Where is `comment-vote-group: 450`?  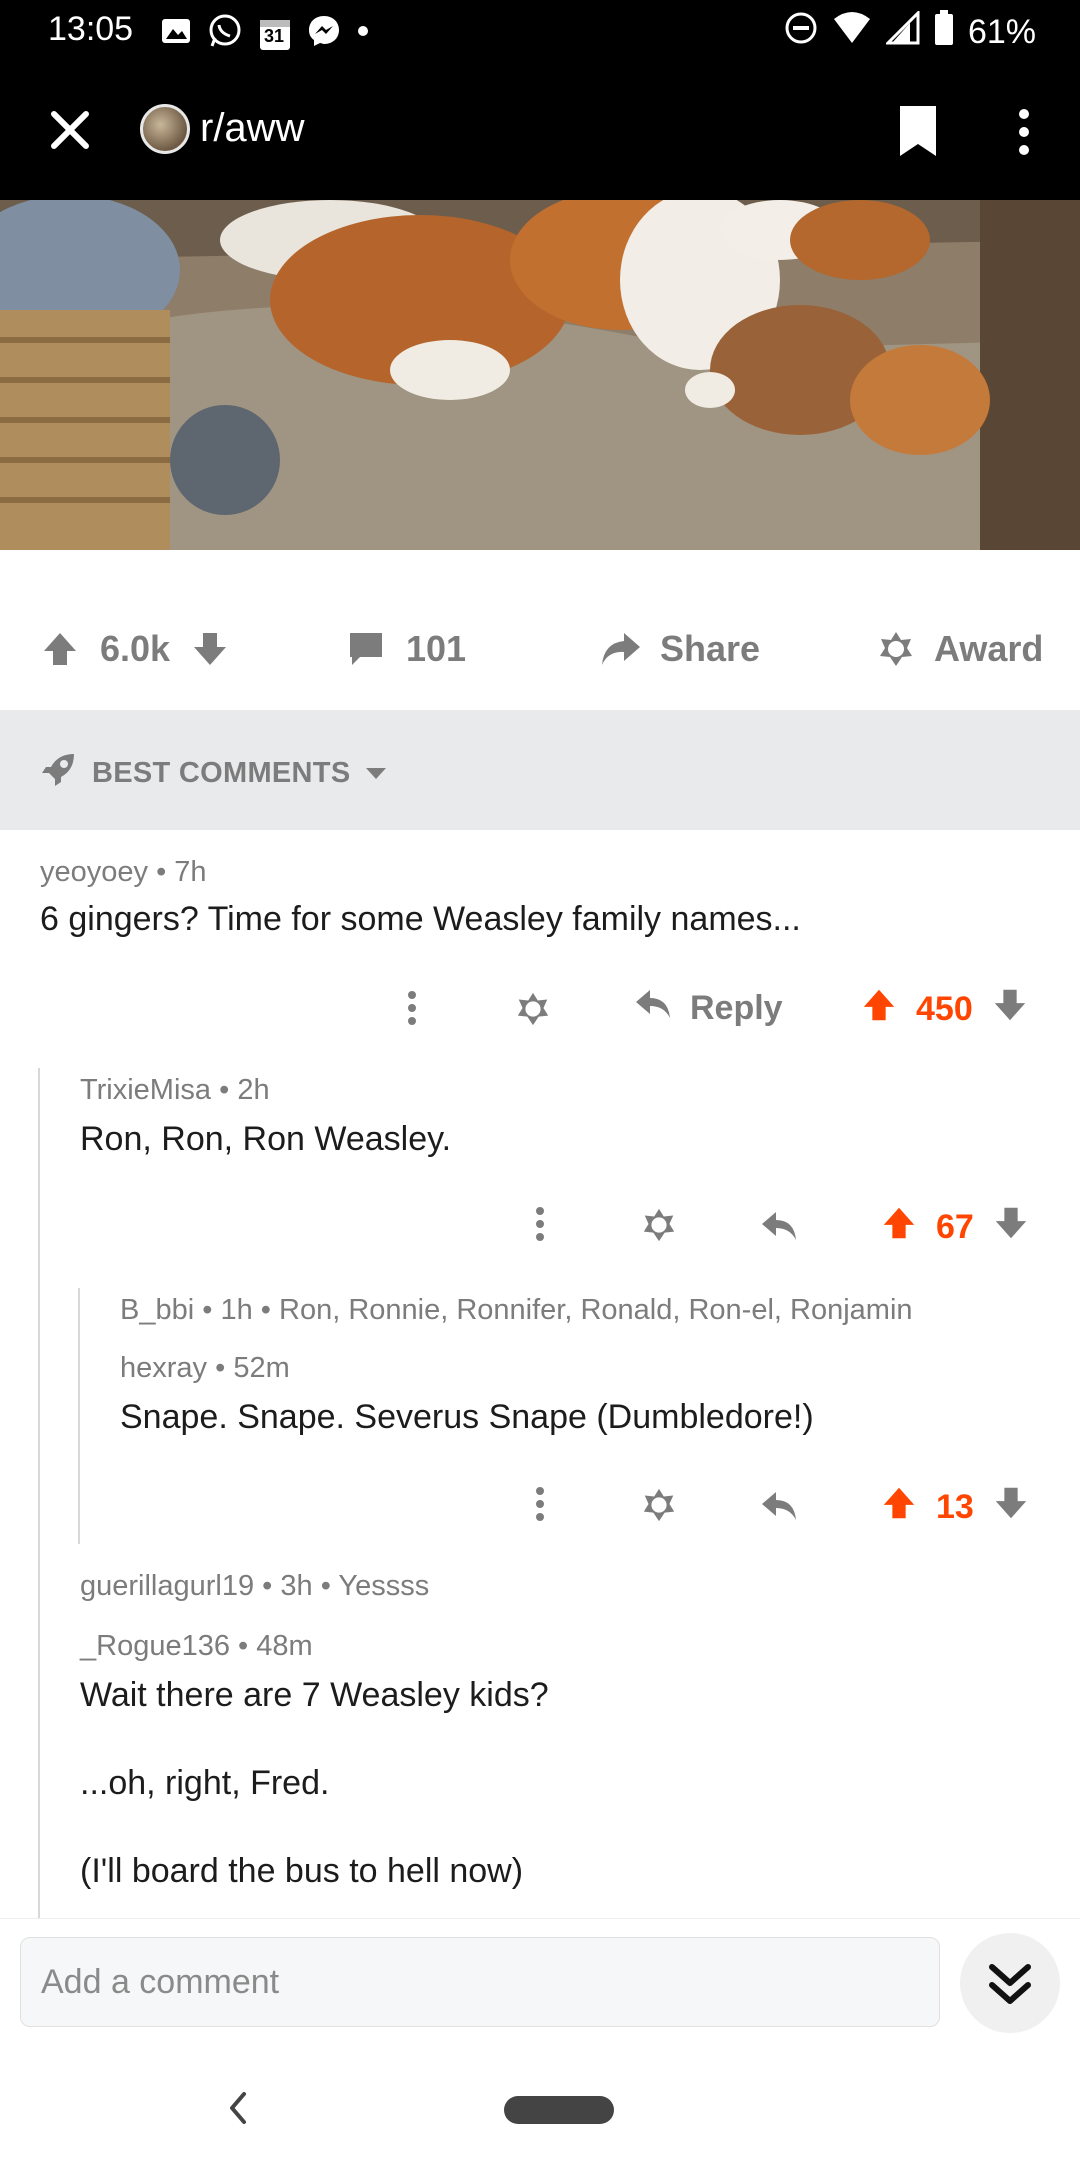 comment-vote-group: 450 is located at coordinates (944, 1009).